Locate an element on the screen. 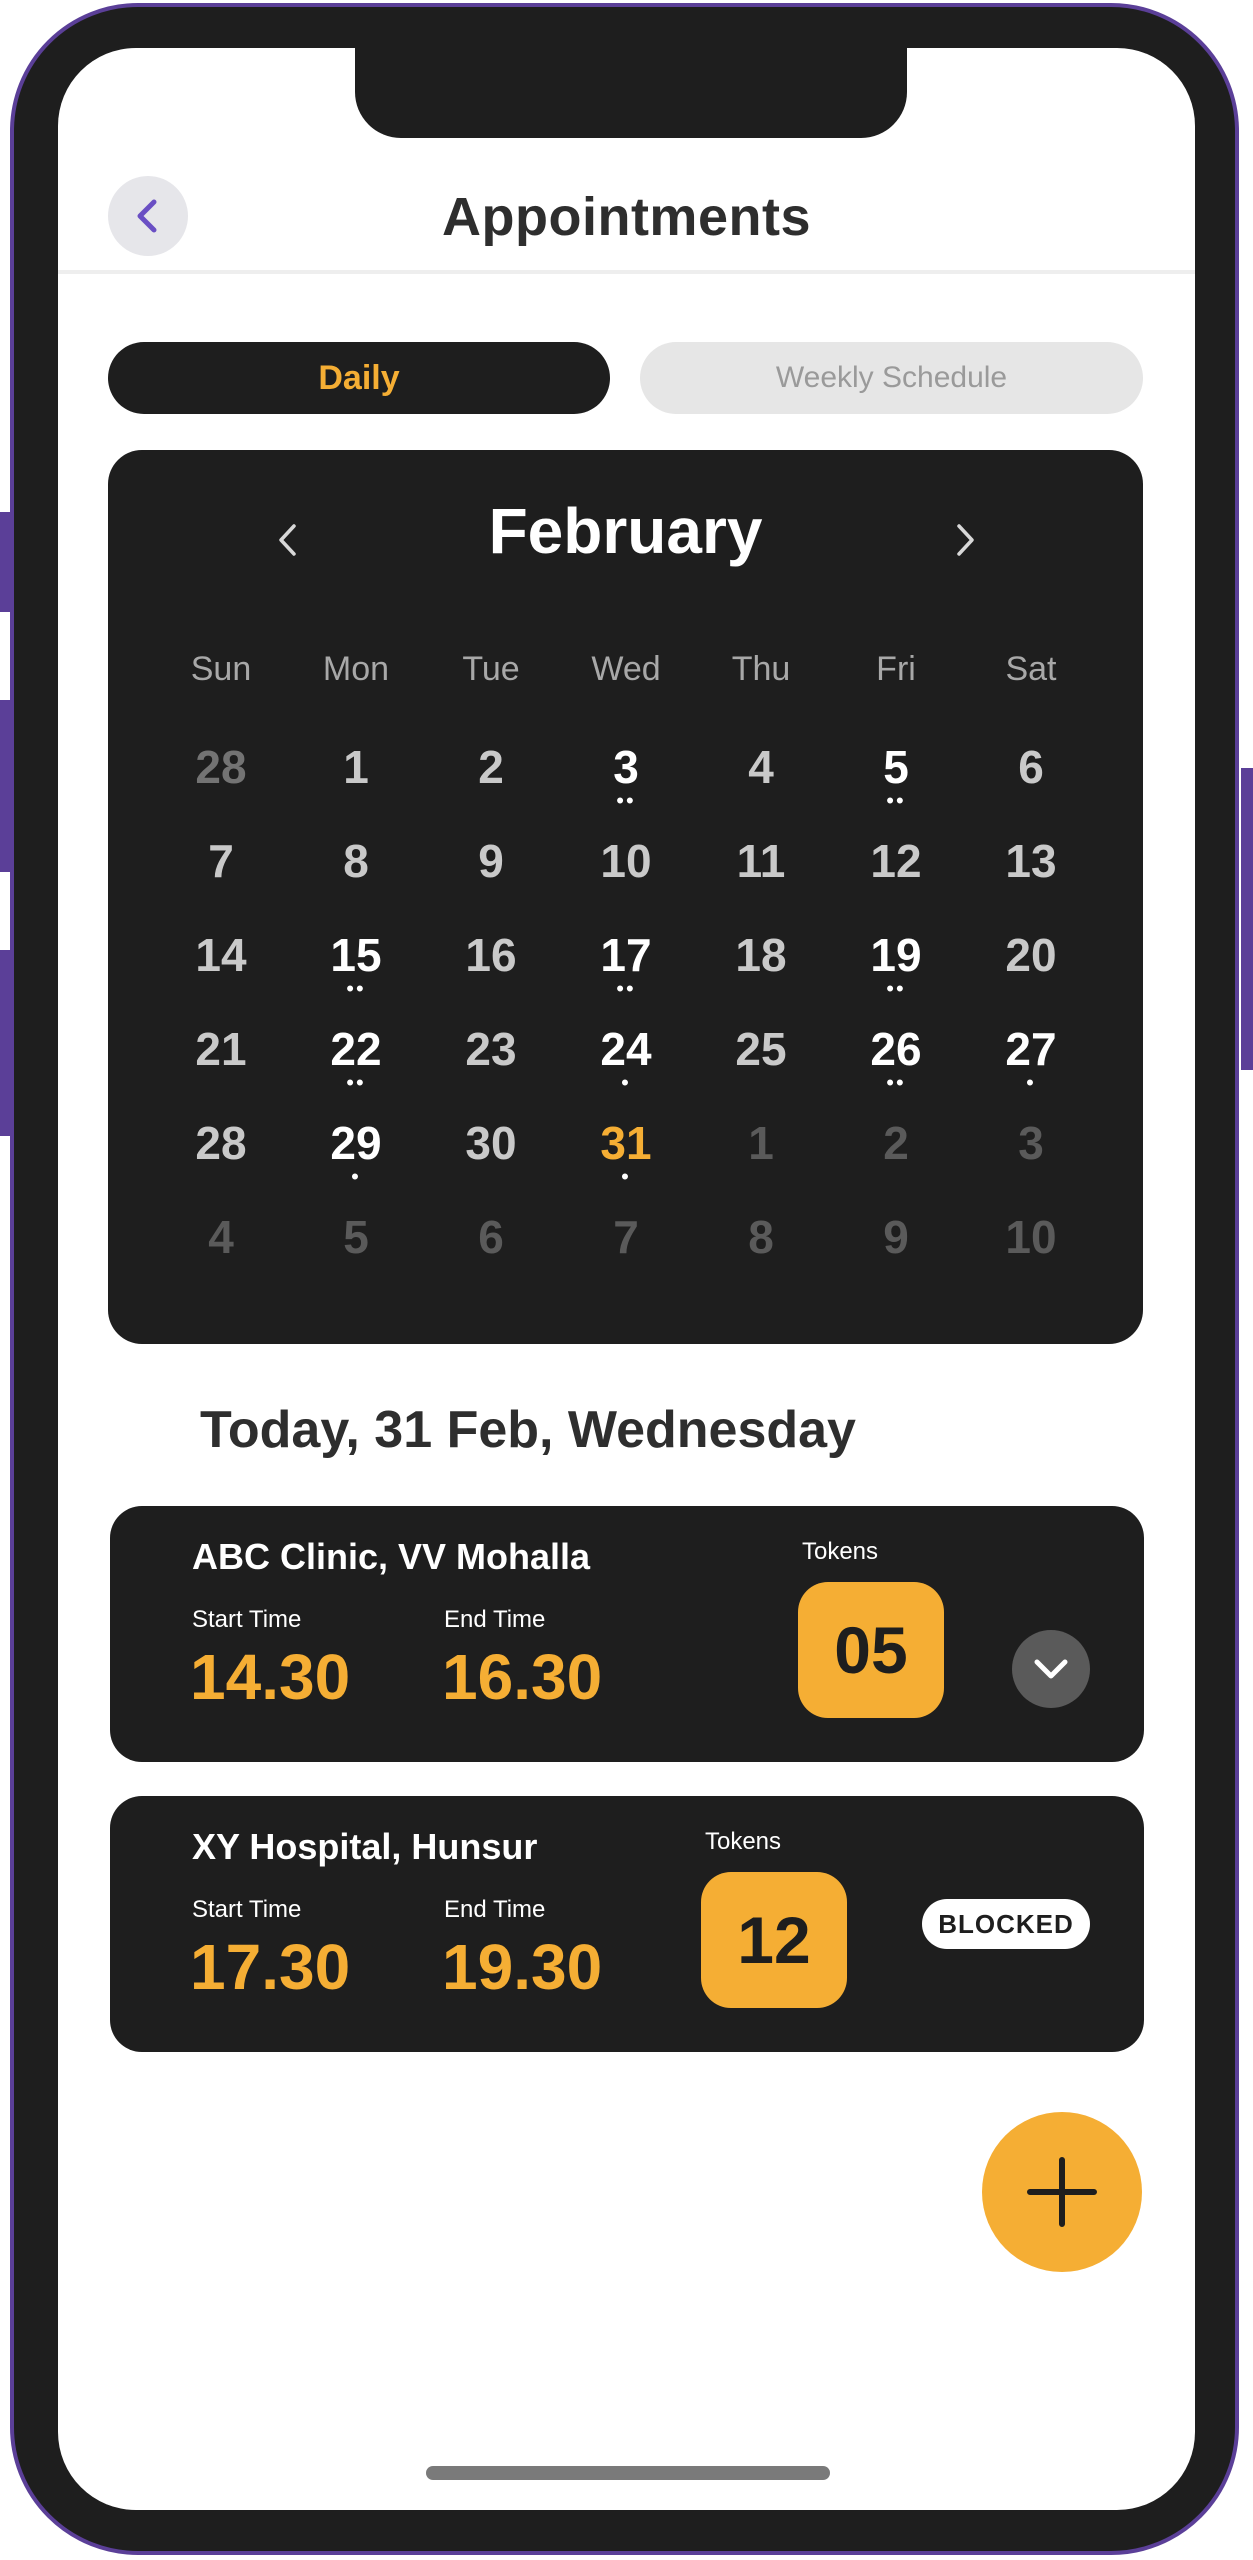 This screenshot has width=1253, height=2560. calendar-day: 22 •• is located at coordinates (356, 1067).